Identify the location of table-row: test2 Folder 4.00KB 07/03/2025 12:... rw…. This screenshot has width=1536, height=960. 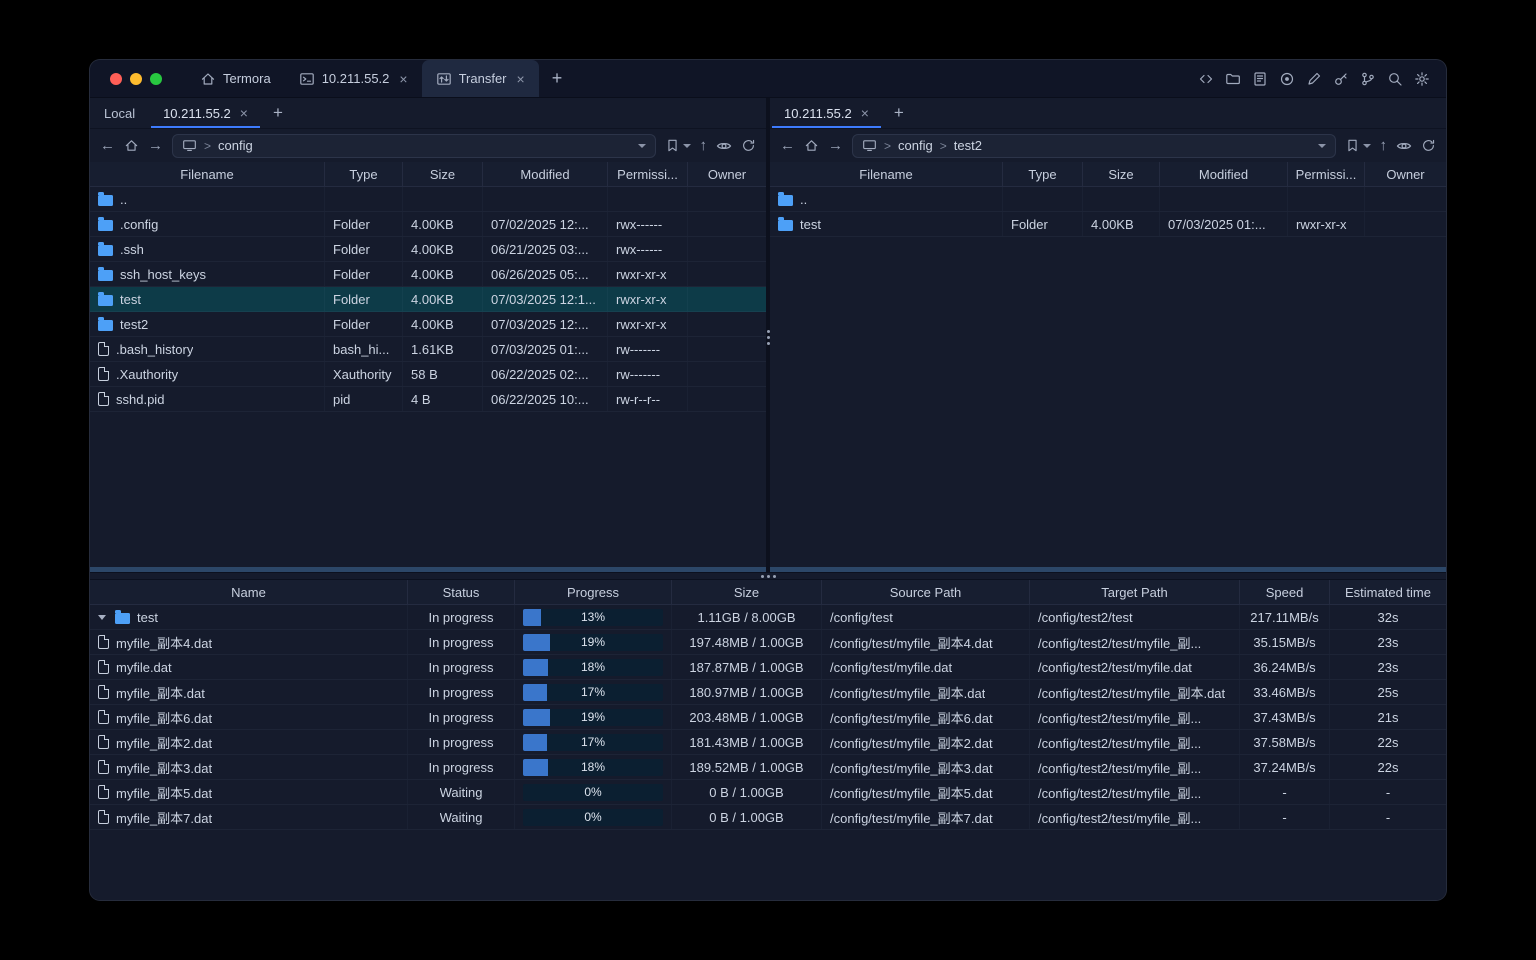
(428, 324).